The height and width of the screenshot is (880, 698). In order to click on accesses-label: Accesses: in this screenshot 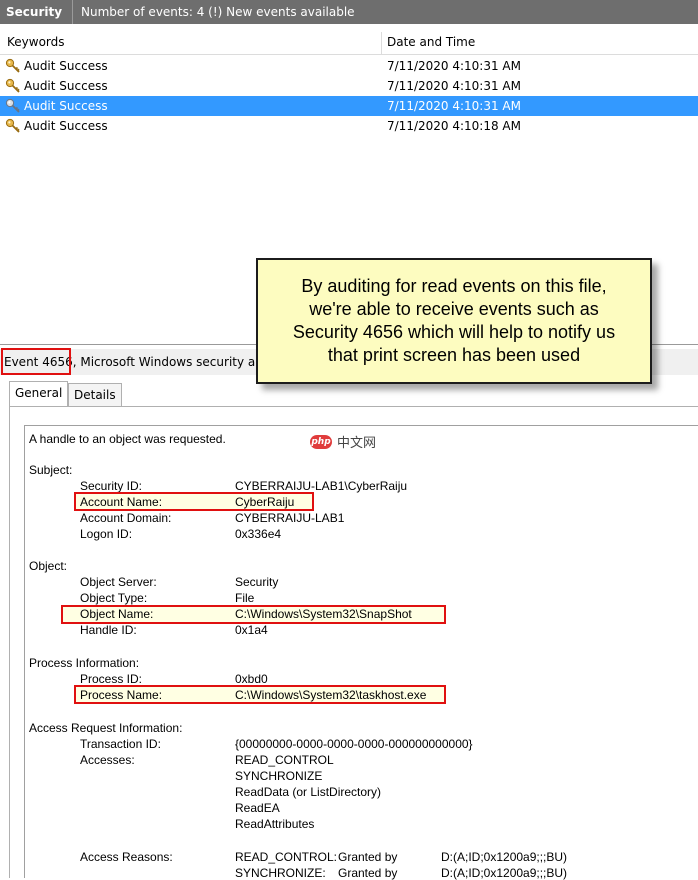, I will do `click(107, 760)`.